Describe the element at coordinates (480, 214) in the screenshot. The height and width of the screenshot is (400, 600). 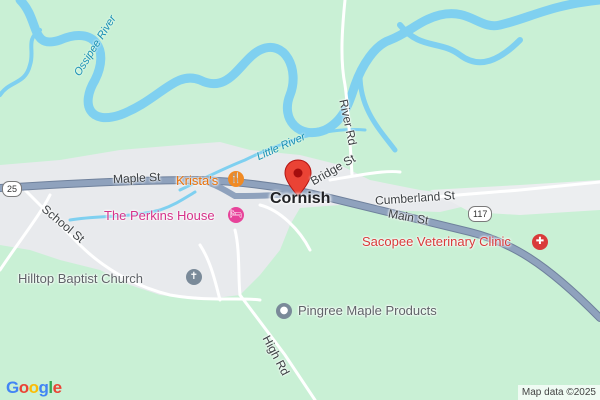
I see `route-117-shield: 117` at that location.